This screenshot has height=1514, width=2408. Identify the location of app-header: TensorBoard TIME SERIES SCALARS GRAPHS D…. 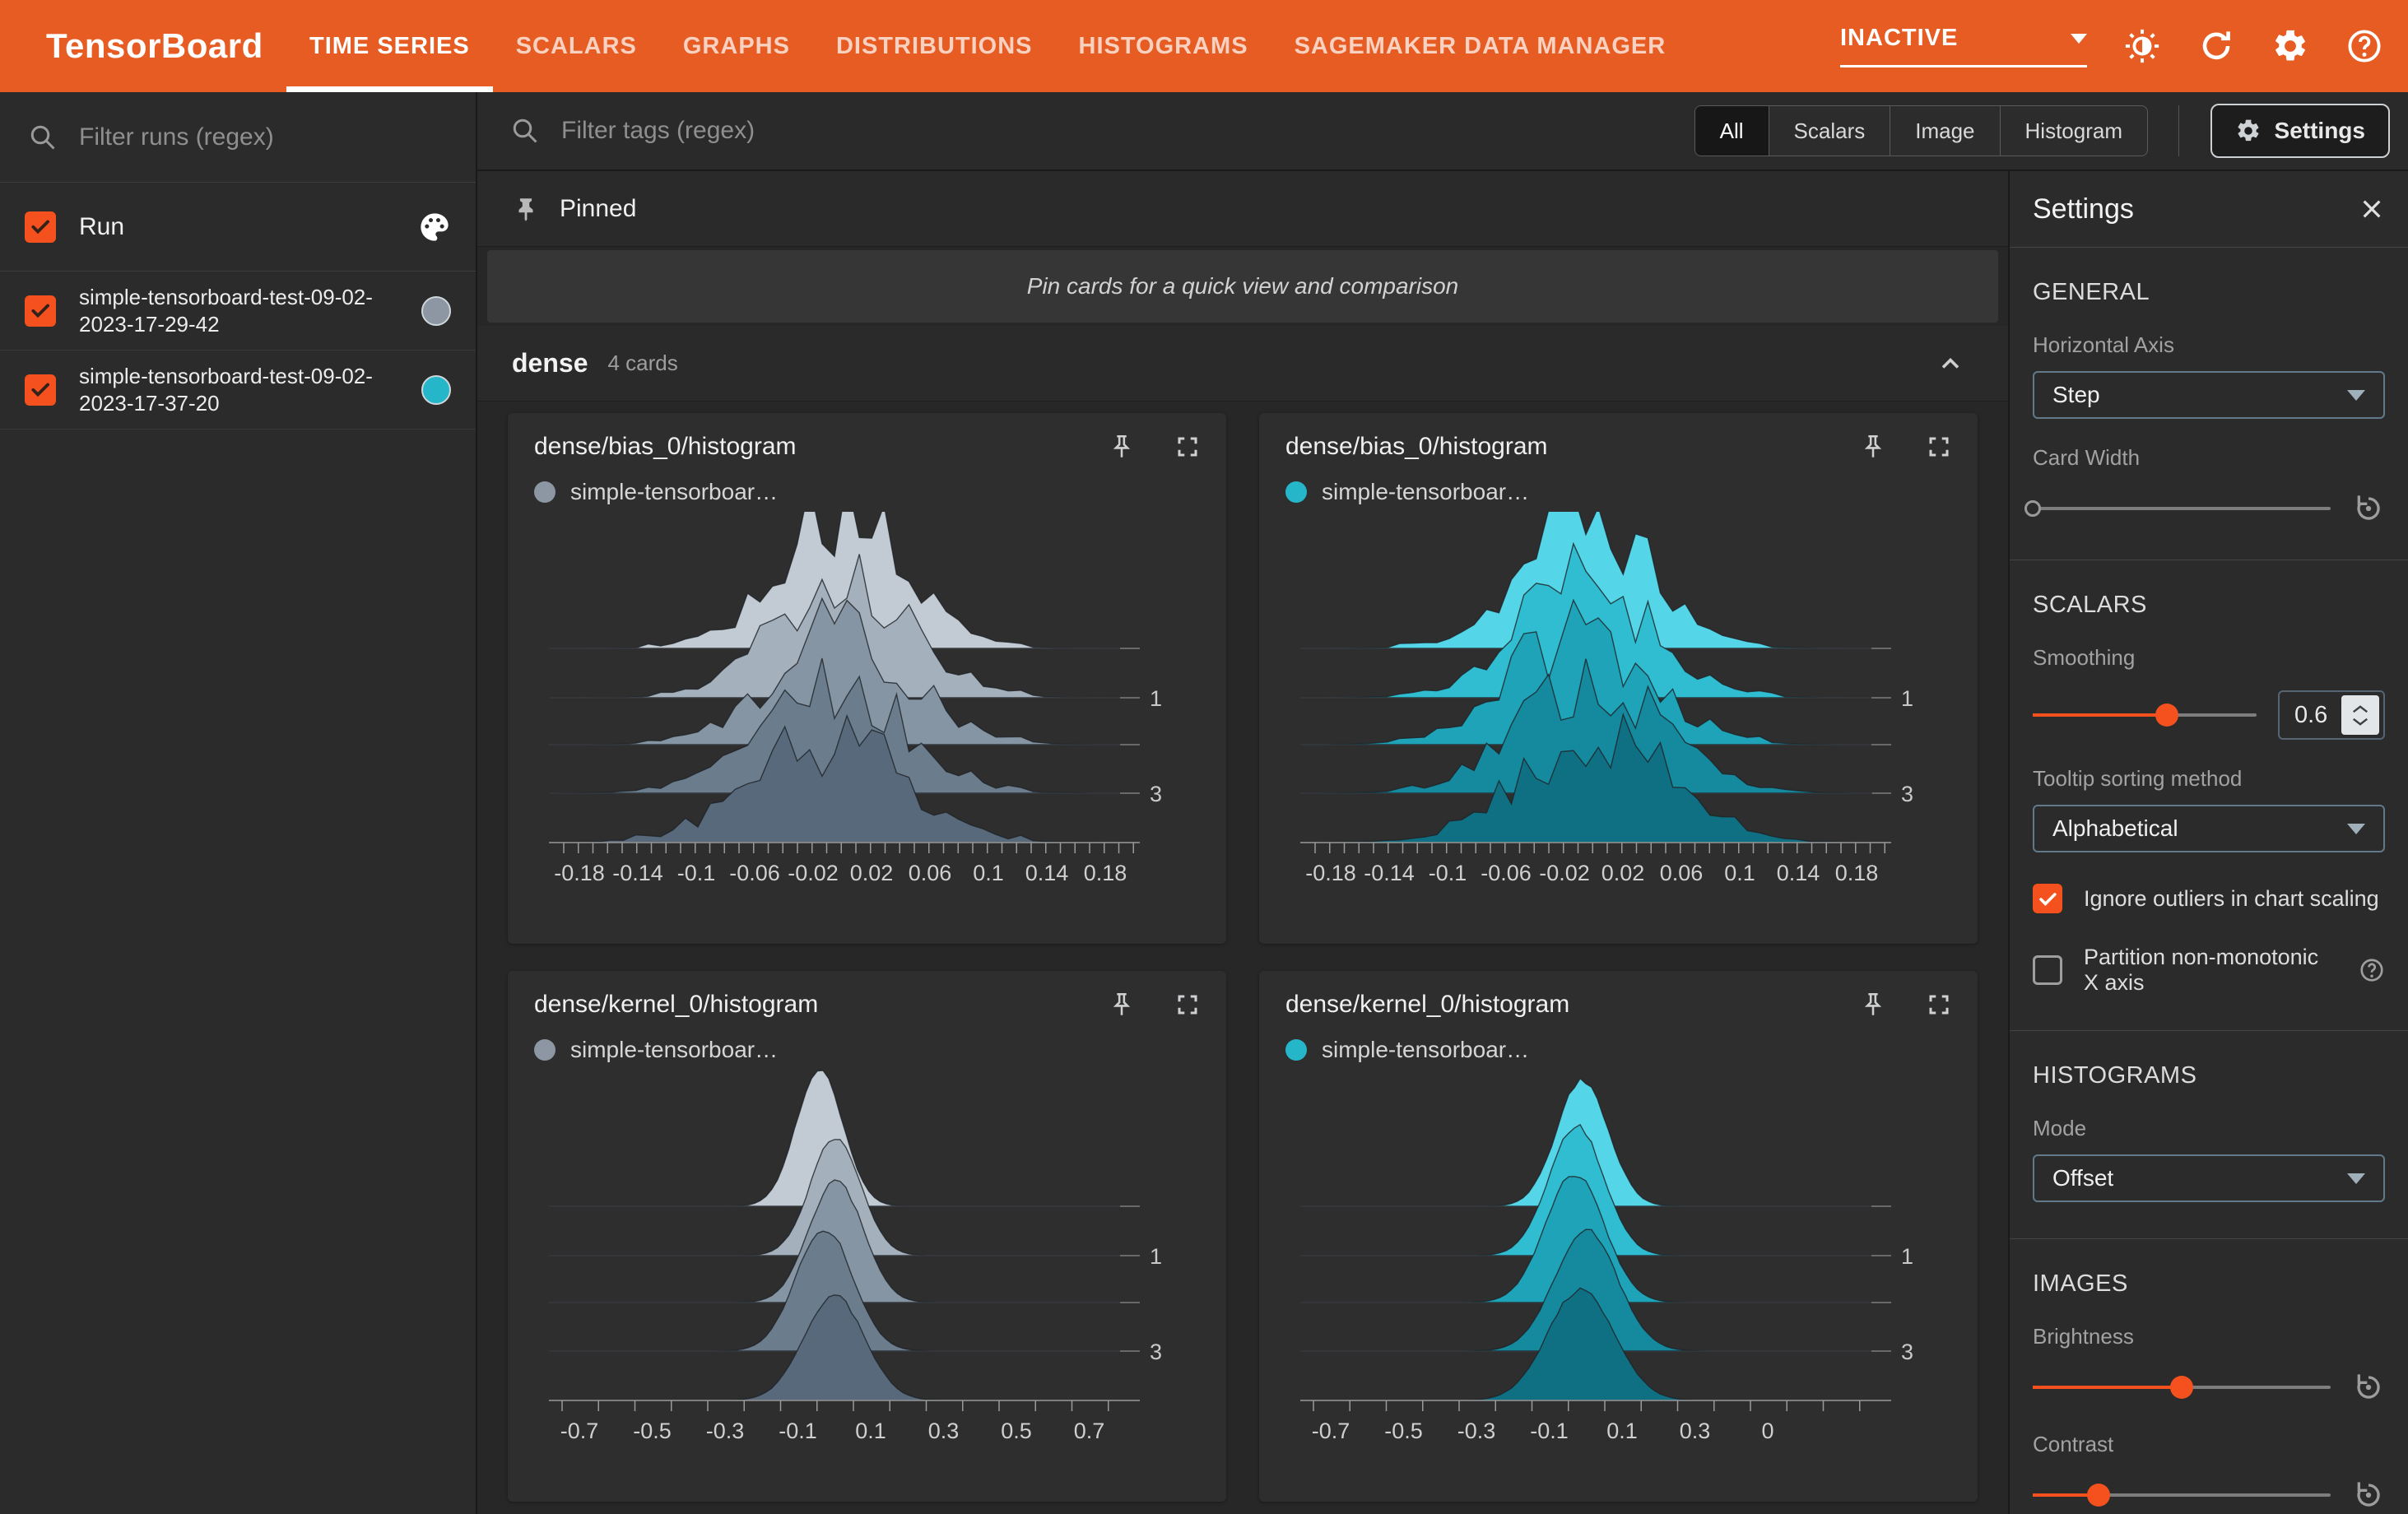
(1204, 46).